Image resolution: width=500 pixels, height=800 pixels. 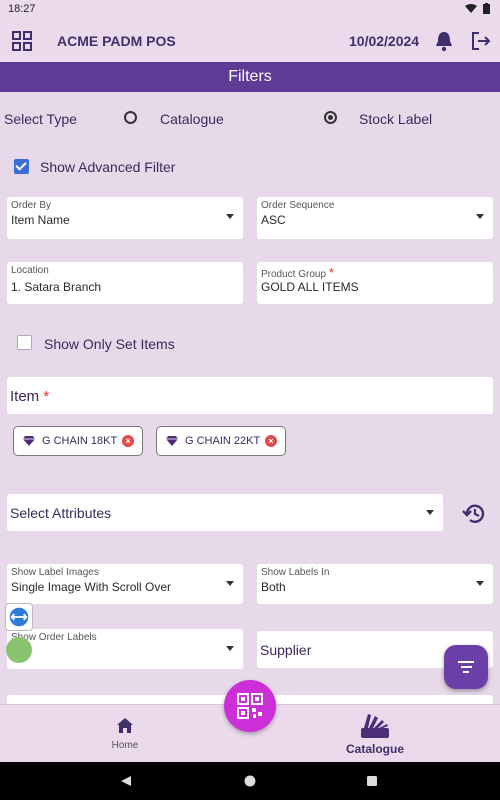 What do you see at coordinates (374, 749) in the screenshot?
I see `nav-catalogue-label: Catalogue` at bounding box center [374, 749].